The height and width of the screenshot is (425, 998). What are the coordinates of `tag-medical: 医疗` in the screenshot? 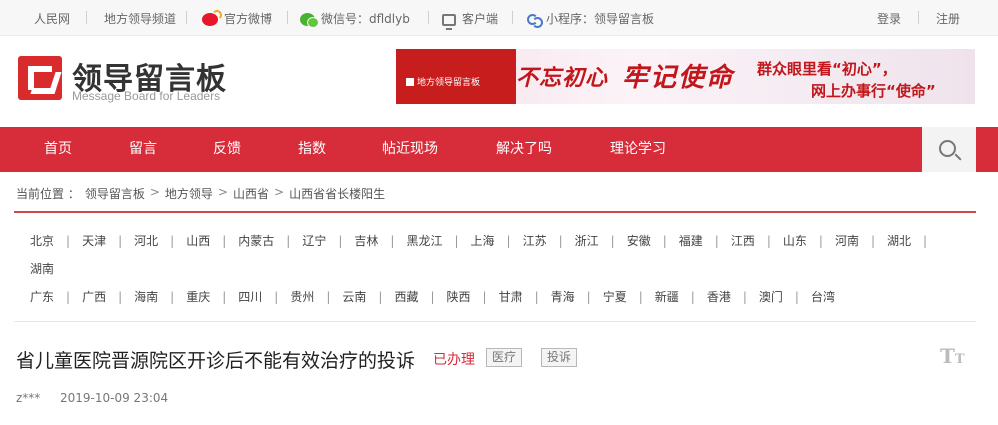 It's located at (504, 357).